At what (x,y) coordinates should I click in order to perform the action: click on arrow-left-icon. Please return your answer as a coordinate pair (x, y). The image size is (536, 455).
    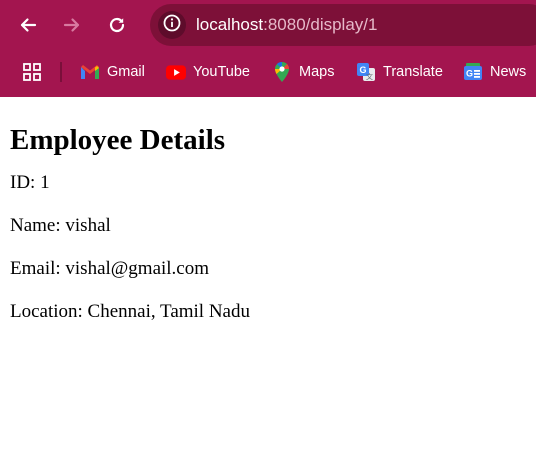
    Looking at the image, I should click on (28, 25).